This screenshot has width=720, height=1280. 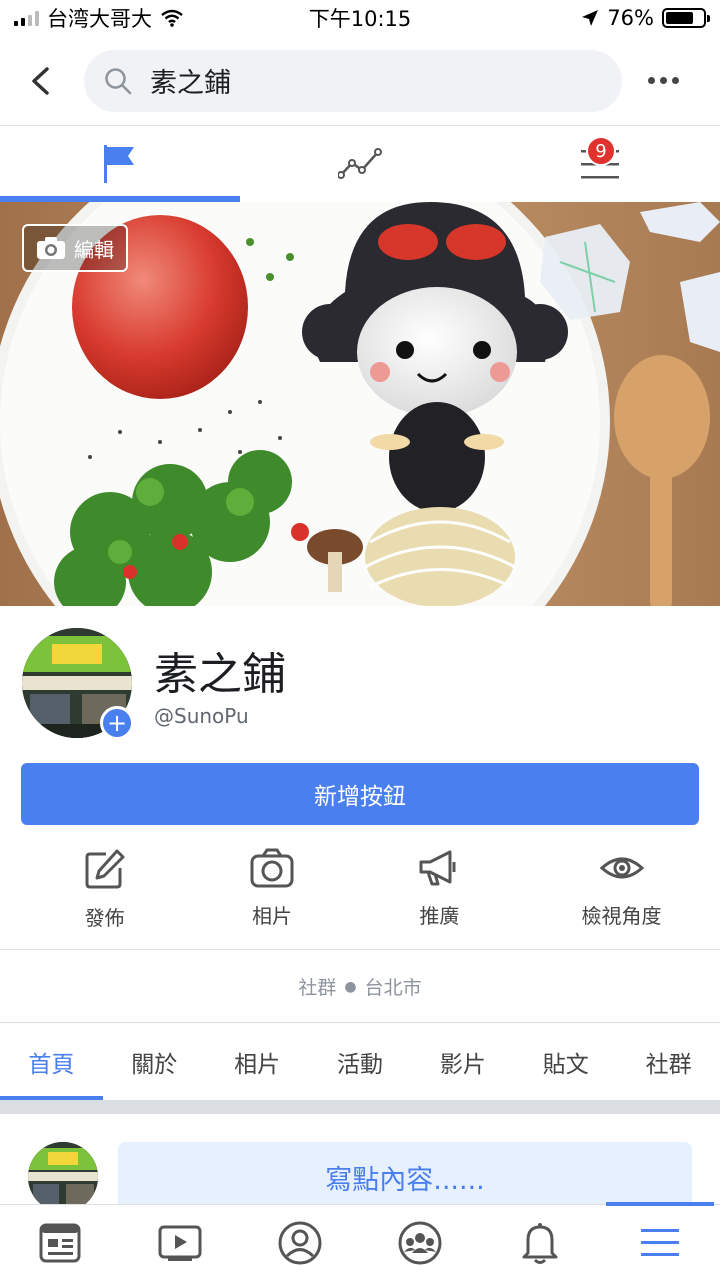 I want to click on publish-button: 發佈, so click(x=104, y=893).